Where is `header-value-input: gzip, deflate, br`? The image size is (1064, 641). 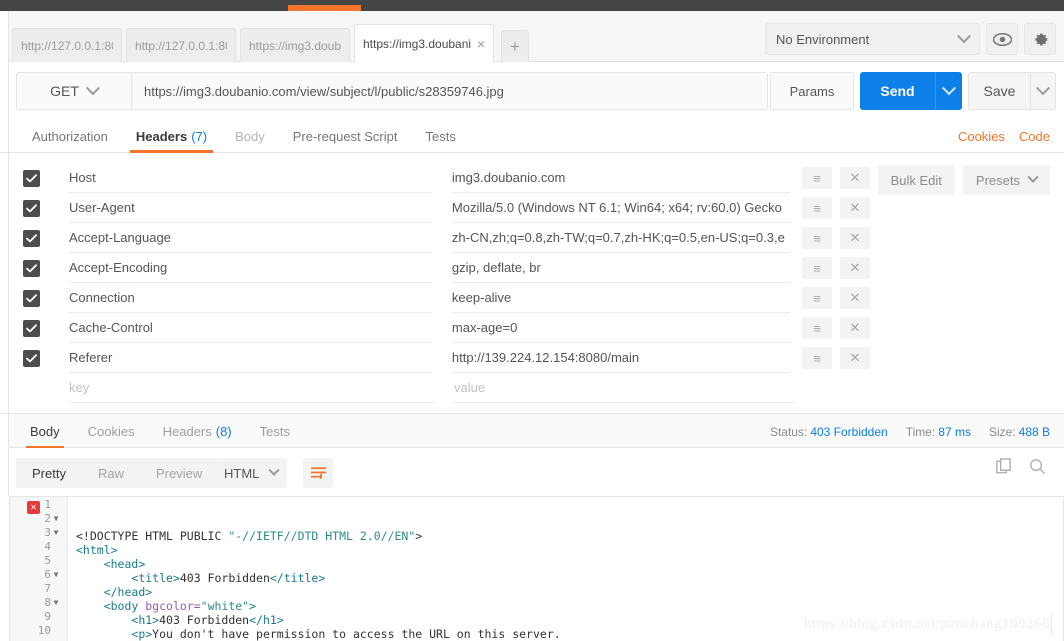 header-value-input: gzip, deflate, br is located at coordinates (620, 268).